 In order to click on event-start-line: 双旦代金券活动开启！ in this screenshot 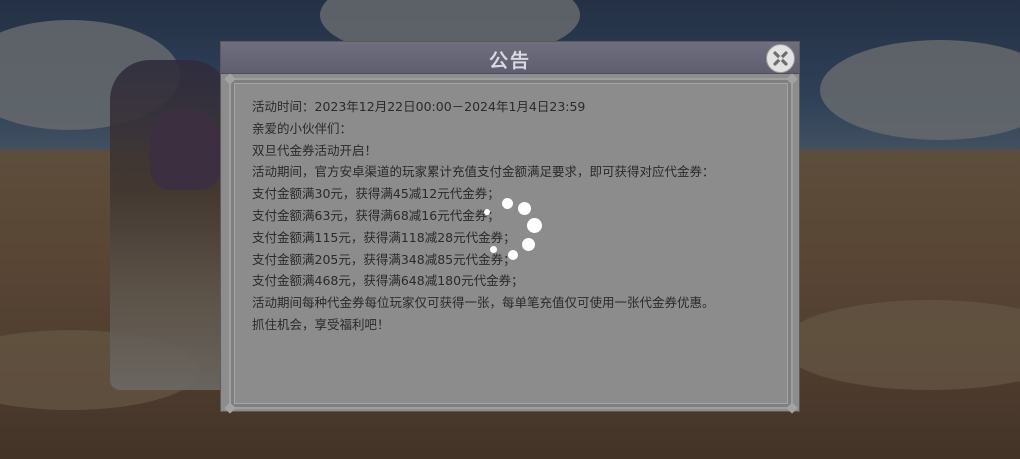, I will do `click(315, 150)`.